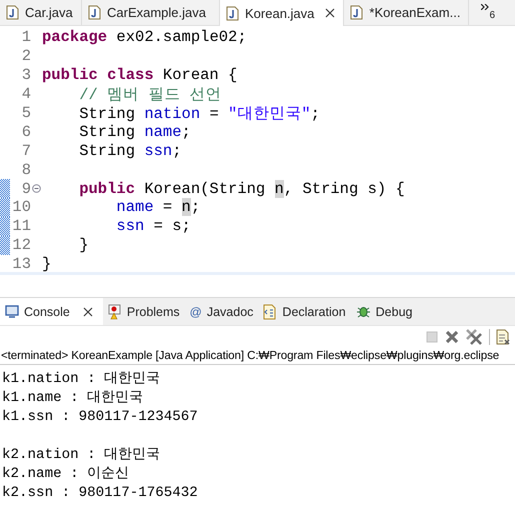  What do you see at coordinates (221, 311) in the screenshot?
I see `view-tab: @ Javadoc` at bounding box center [221, 311].